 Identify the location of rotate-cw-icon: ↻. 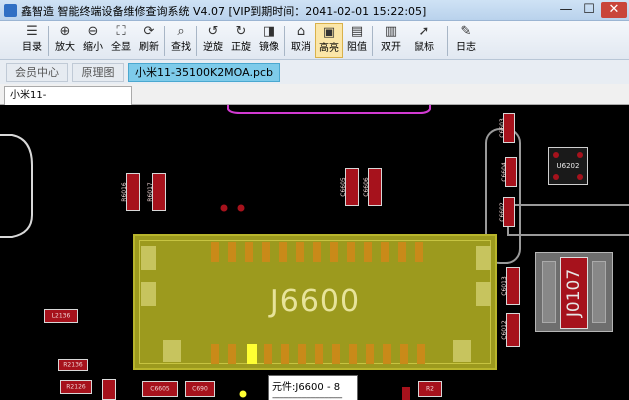
(241, 31).